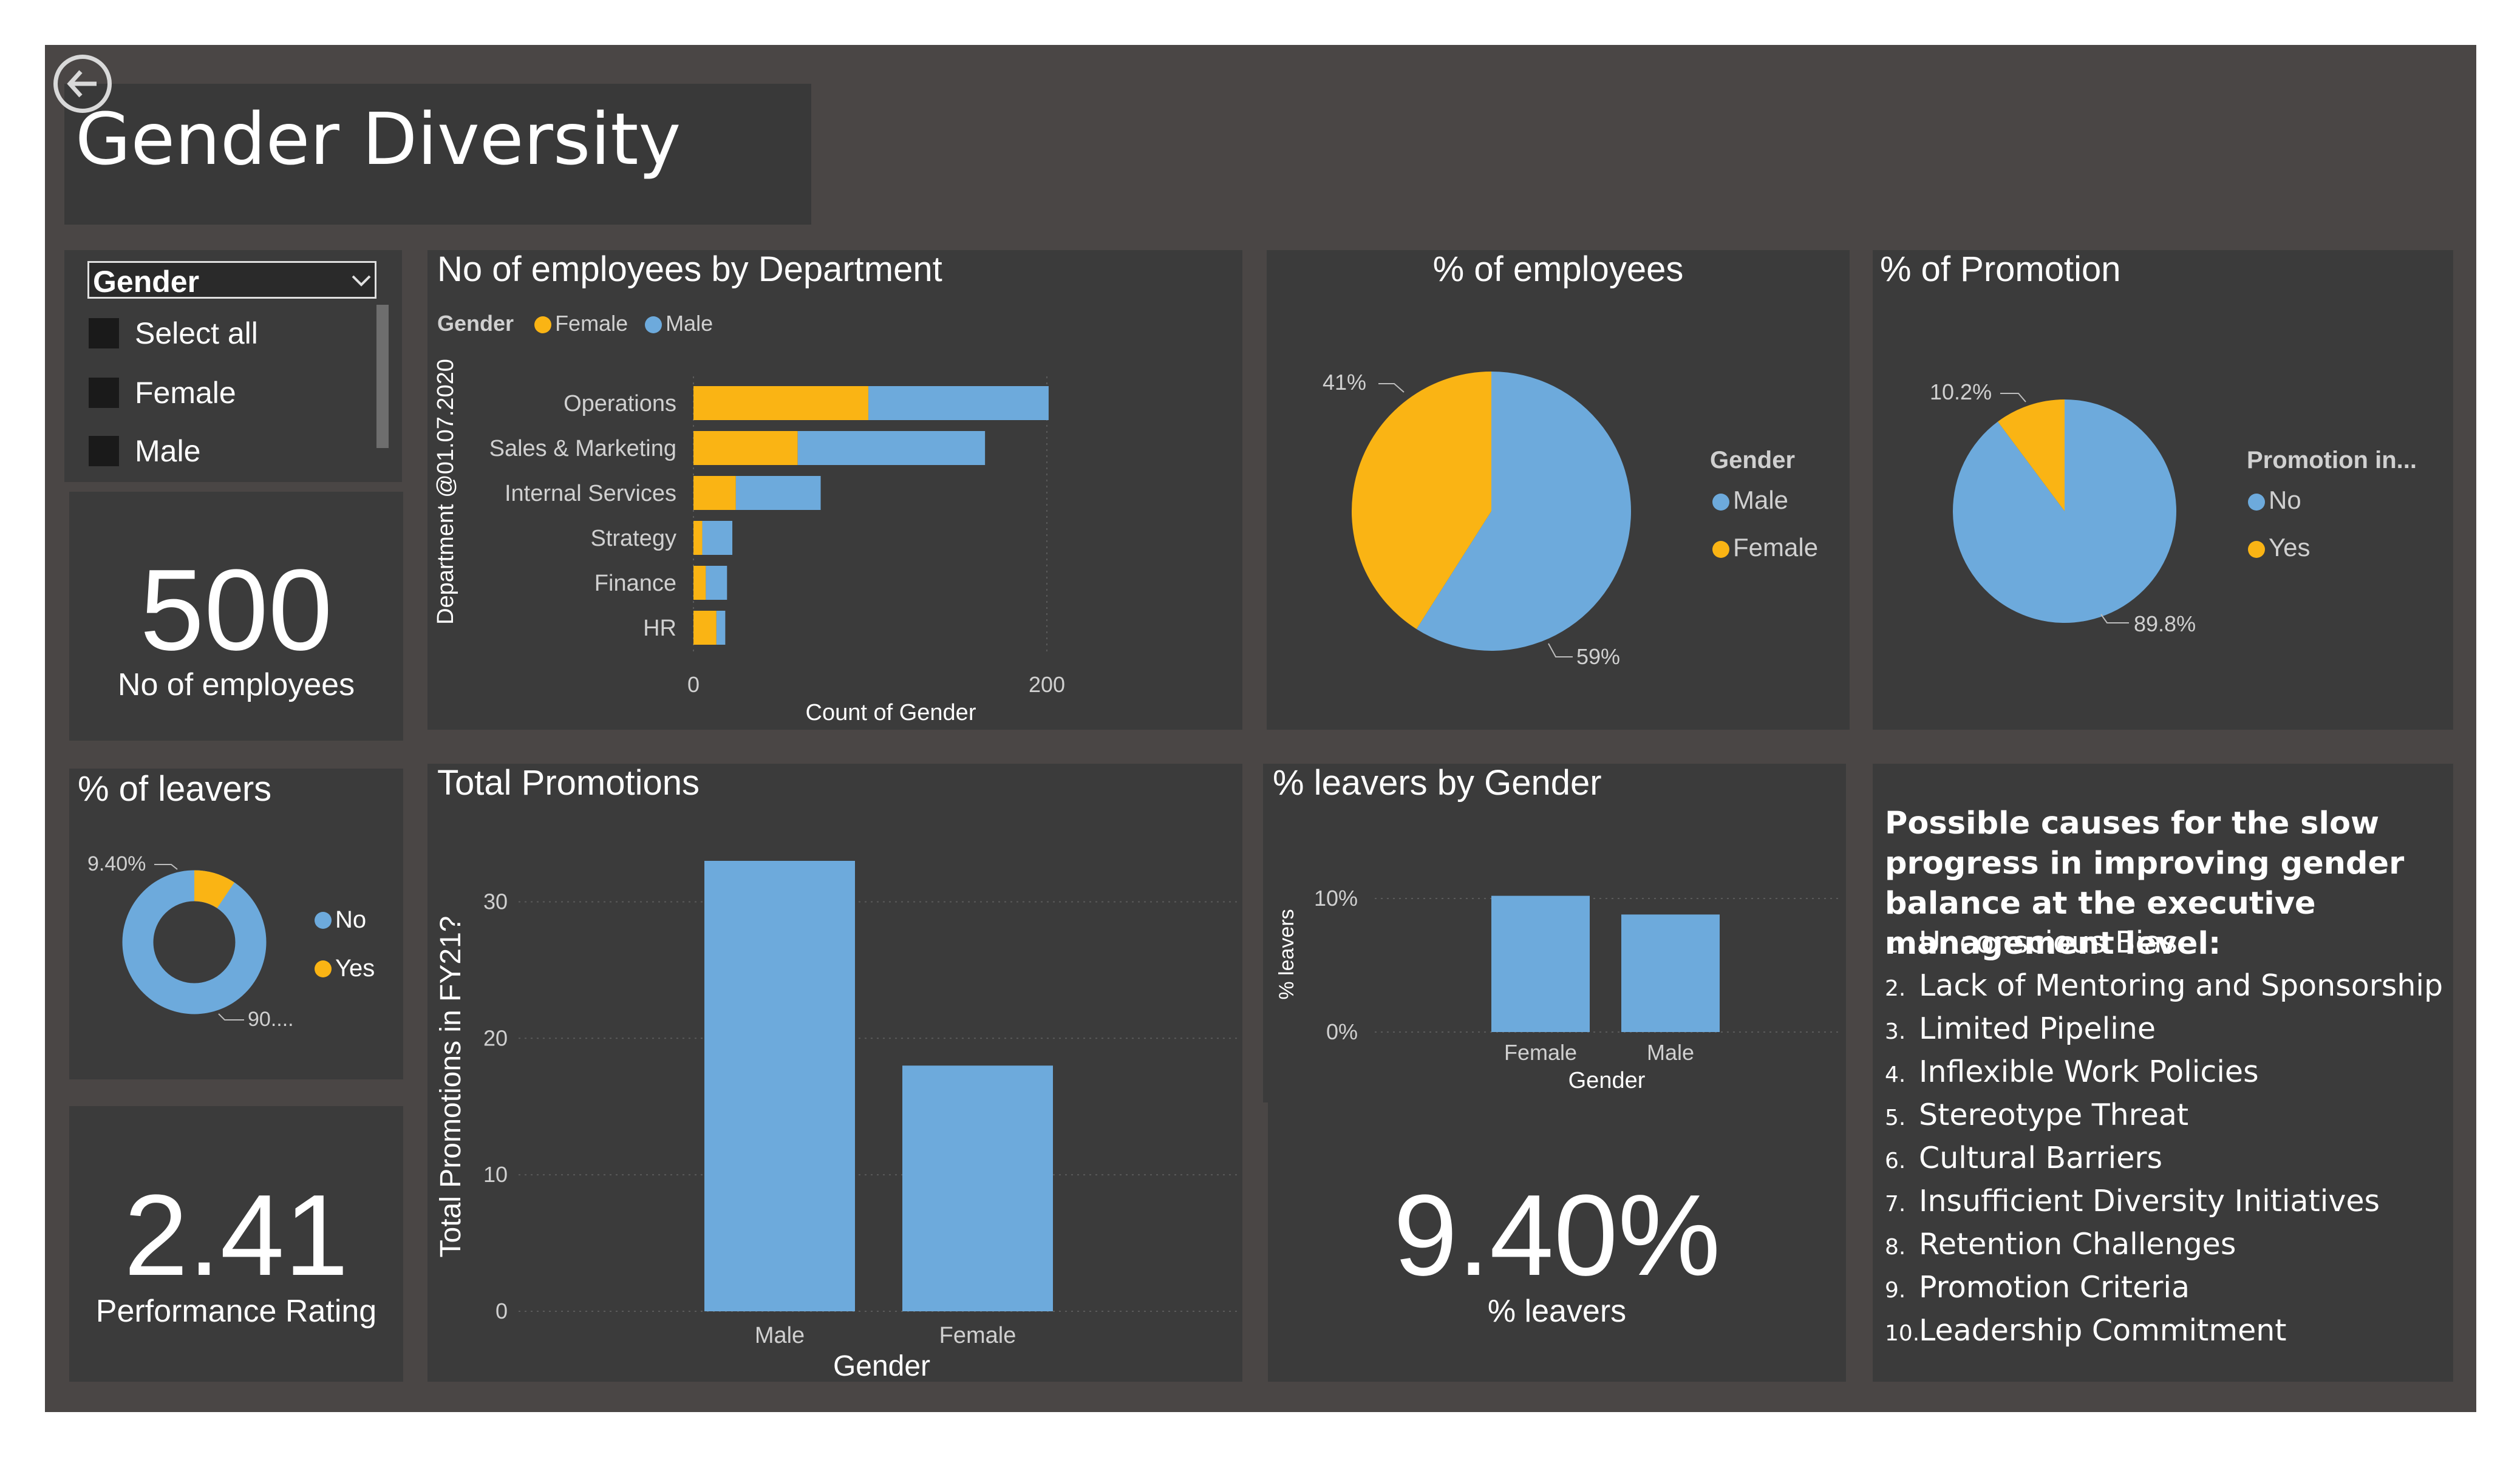 The image size is (2520, 1457). What do you see at coordinates (236, 610) in the screenshot?
I see `employees-count-value: 500` at bounding box center [236, 610].